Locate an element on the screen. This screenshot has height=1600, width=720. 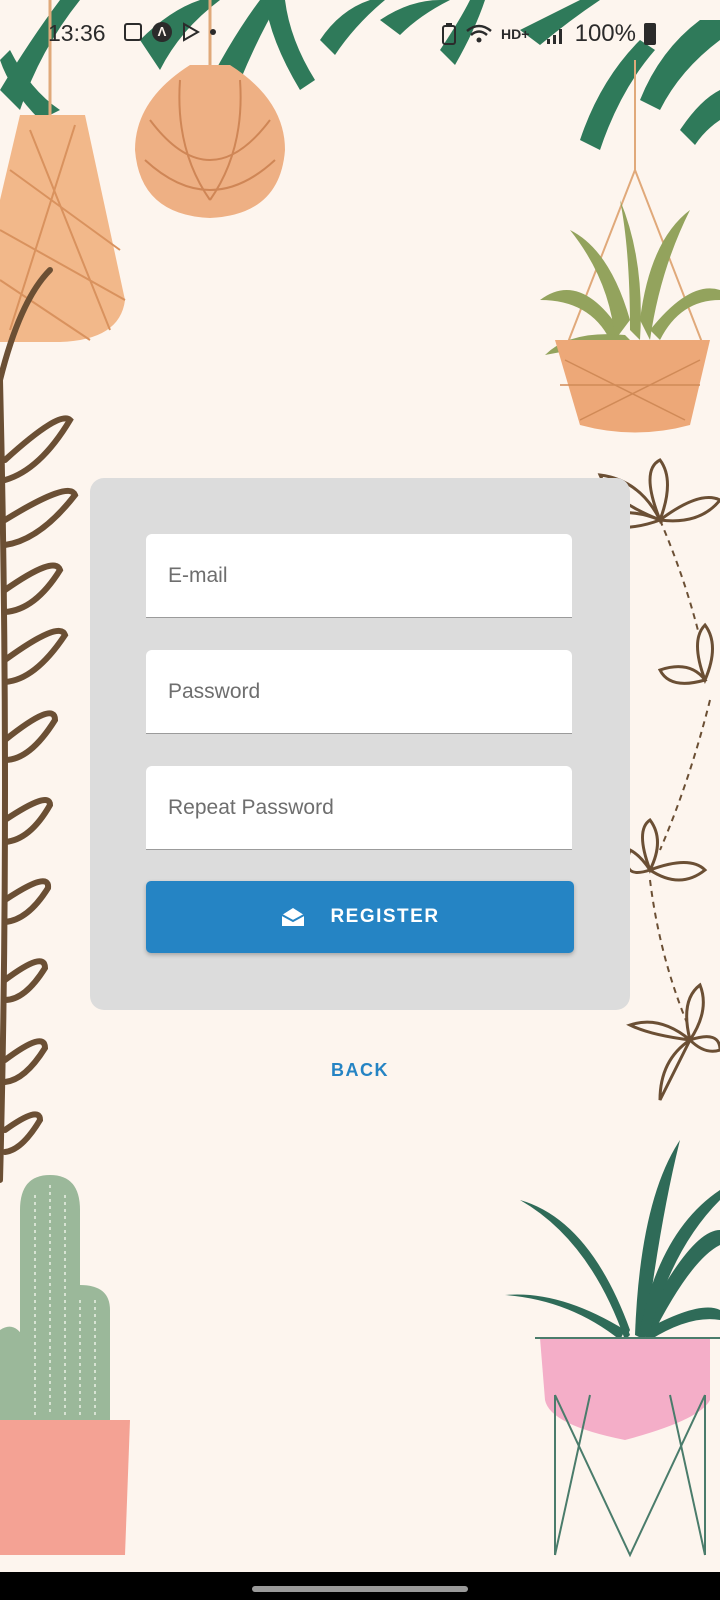
email-input is located at coordinates (359, 575).